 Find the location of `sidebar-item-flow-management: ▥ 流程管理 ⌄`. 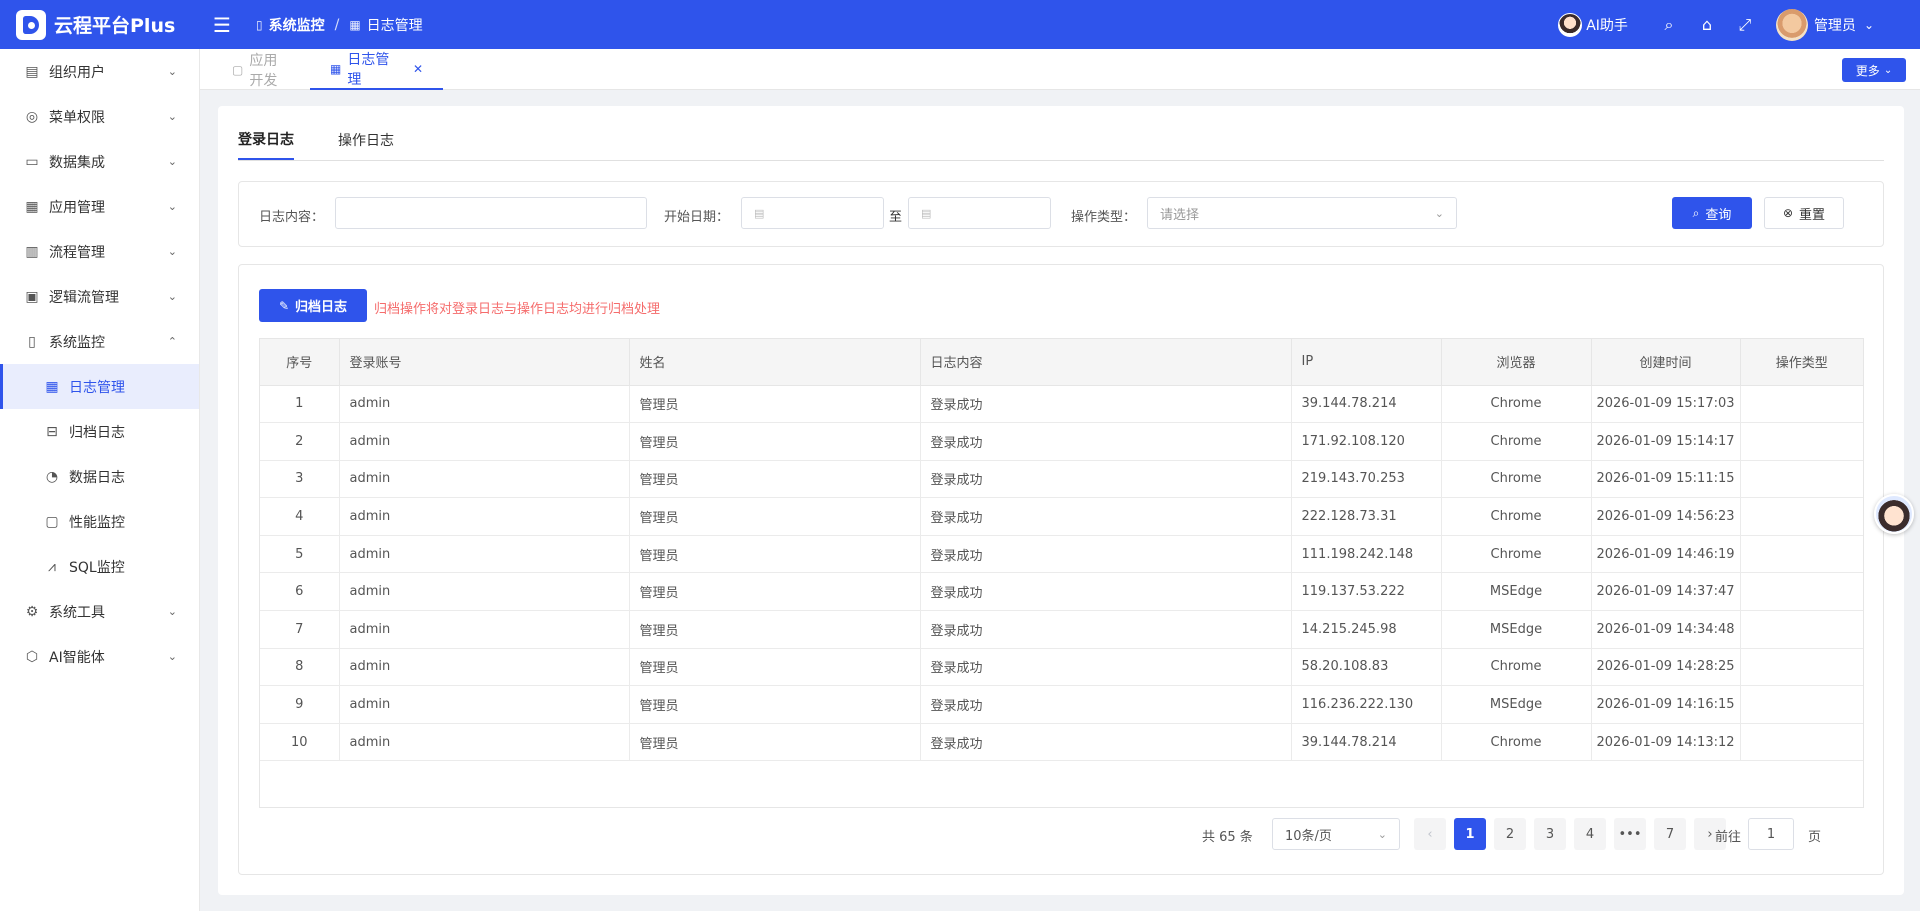

sidebar-item-flow-management: ▥ 流程管理 ⌄ is located at coordinates (99, 251).